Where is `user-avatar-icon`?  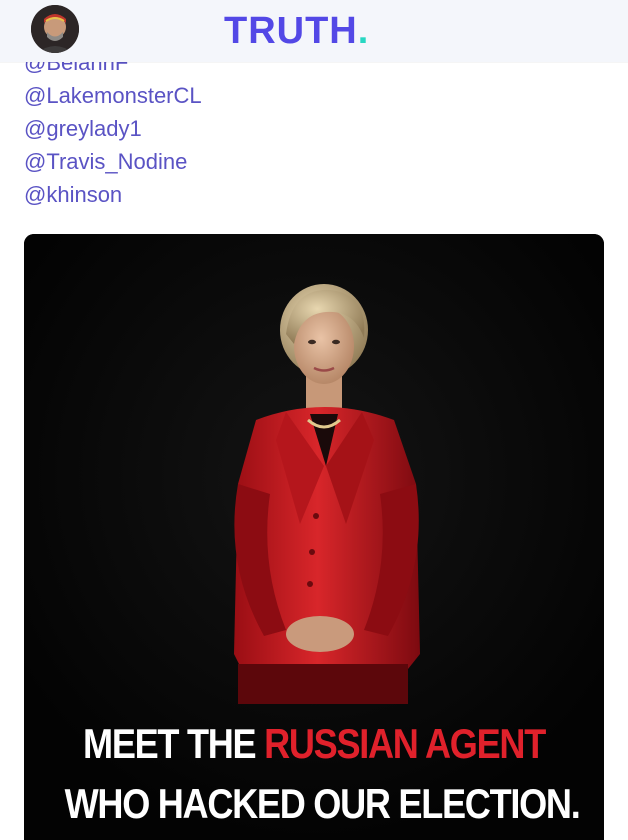 user-avatar-icon is located at coordinates (55, 29).